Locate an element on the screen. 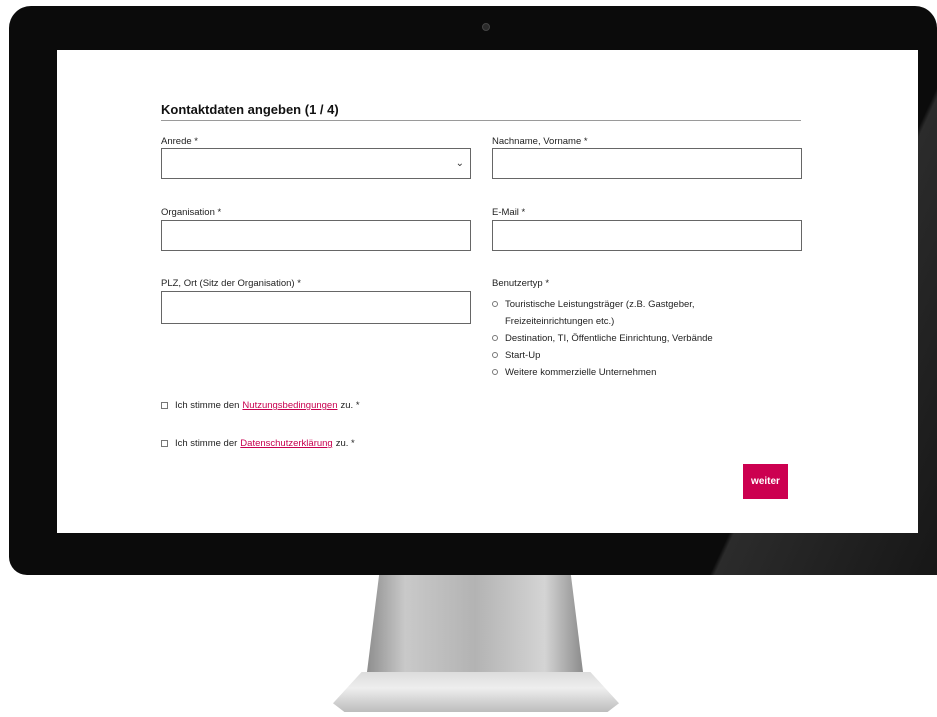 The width and height of the screenshot is (937, 717). radio-label: Start-Up is located at coordinates (523, 355).